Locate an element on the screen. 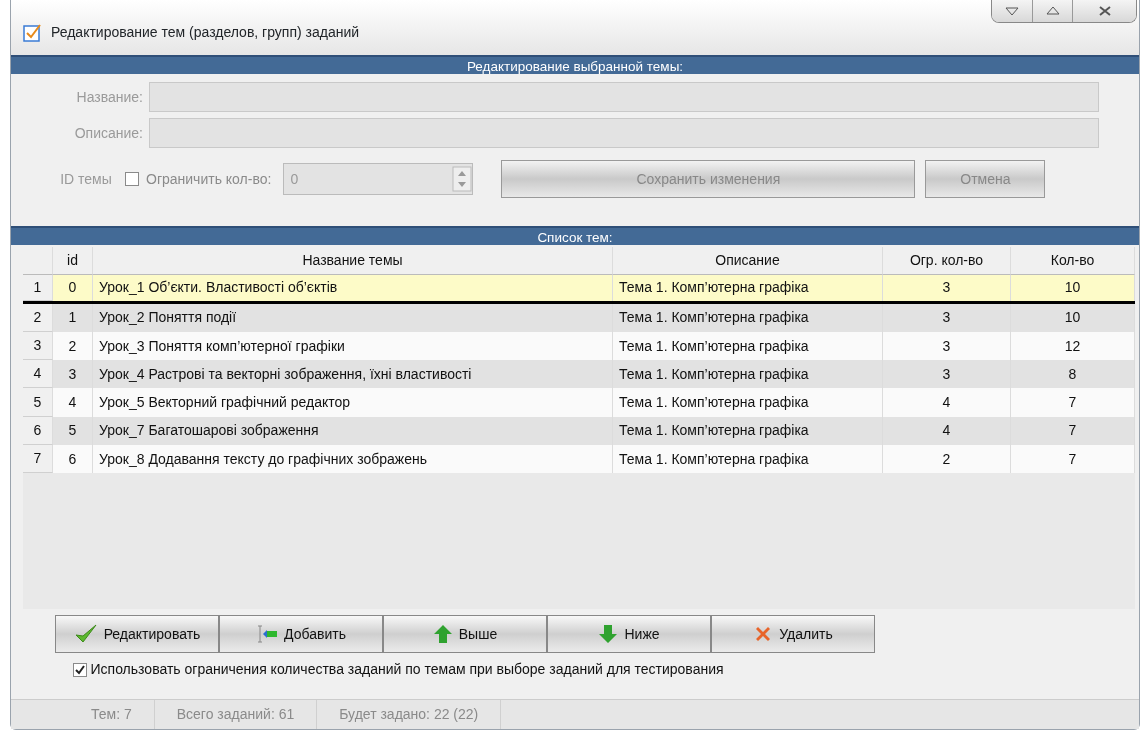 The height and width of the screenshot is (733, 1142). table-cell: 12 is located at coordinates (1073, 346).